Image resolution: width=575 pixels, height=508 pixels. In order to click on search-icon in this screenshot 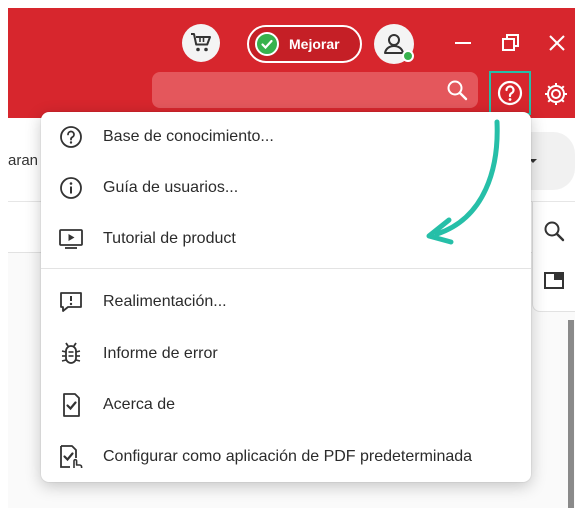, I will do `click(457, 92)`.